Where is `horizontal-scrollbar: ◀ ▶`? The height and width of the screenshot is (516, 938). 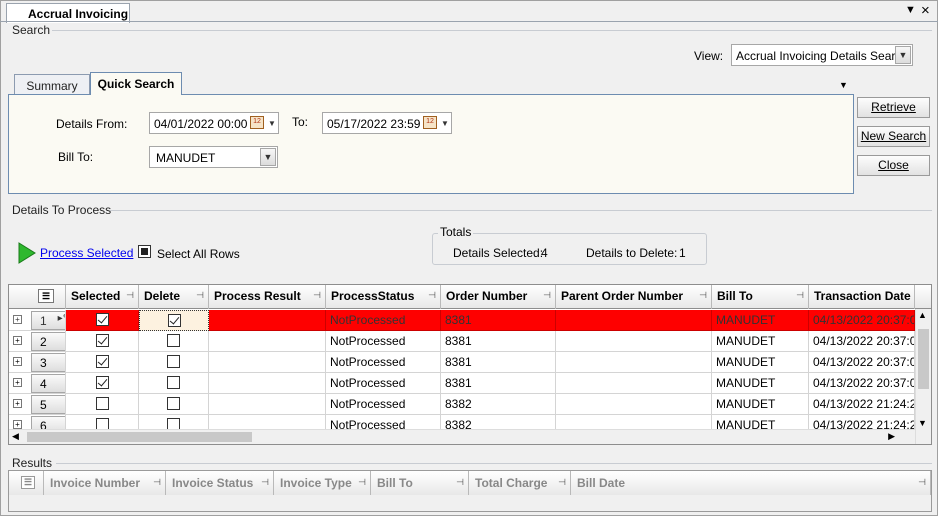 horizontal-scrollbar: ◀ ▶ is located at coordinates (462, 436).